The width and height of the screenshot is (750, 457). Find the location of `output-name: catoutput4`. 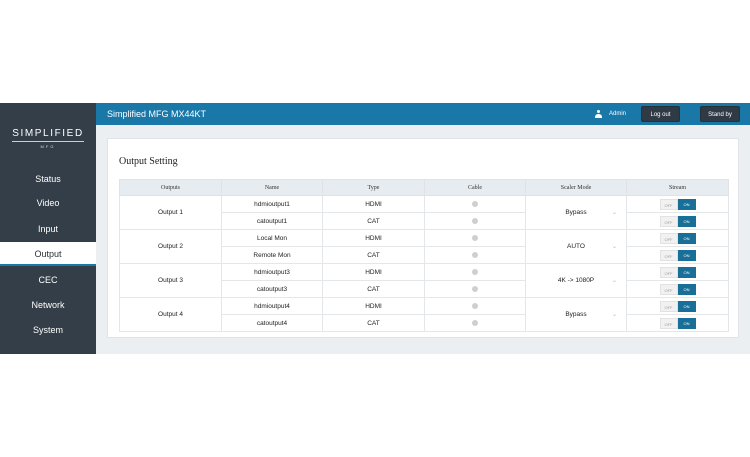

output-name: catoutput4 is located at coordinates (272, 323).